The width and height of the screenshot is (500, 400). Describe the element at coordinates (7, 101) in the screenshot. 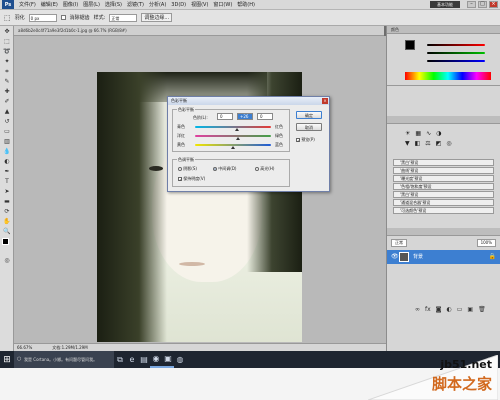

I see `brush-tool-icon: ✐` at that location.